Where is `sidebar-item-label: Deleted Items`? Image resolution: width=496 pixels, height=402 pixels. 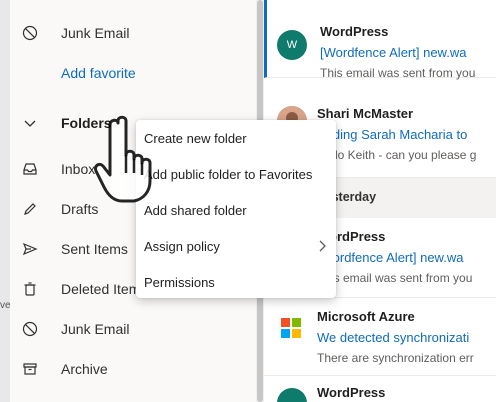
sidebar-item-label: Deleted Items is located at coordinates (104, 289).